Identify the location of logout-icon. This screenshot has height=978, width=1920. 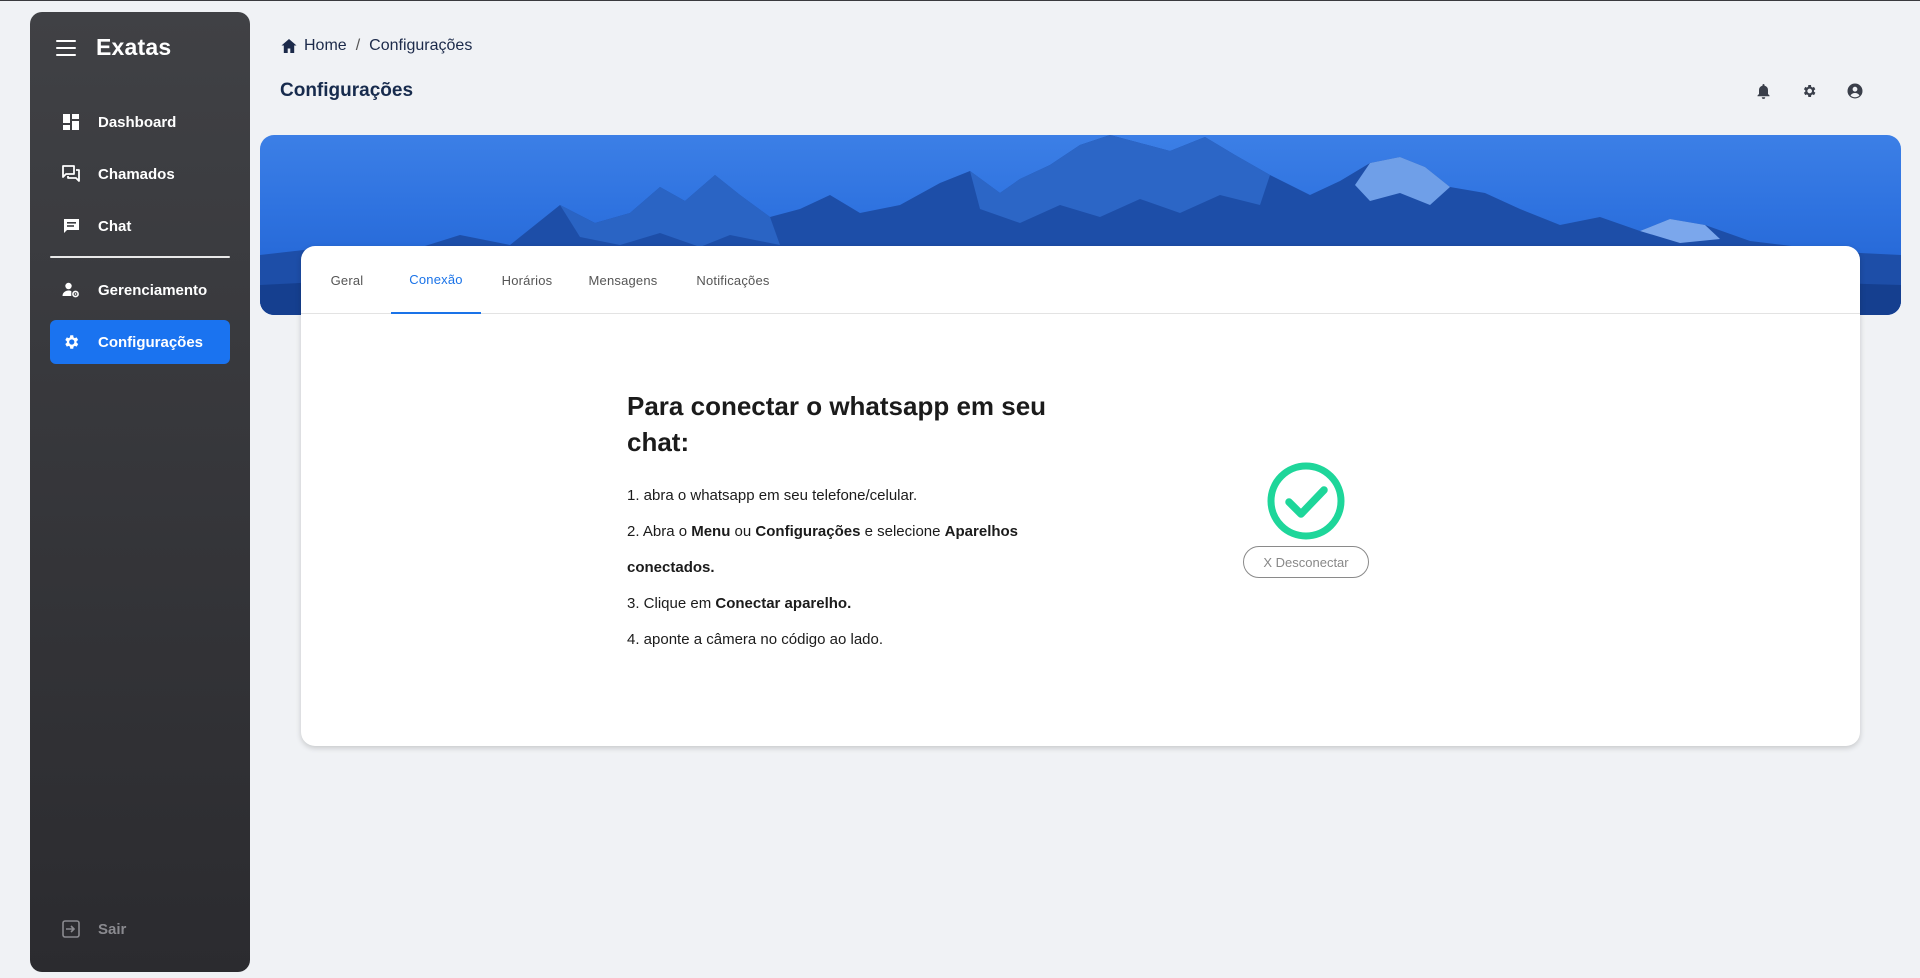
(71, 929).